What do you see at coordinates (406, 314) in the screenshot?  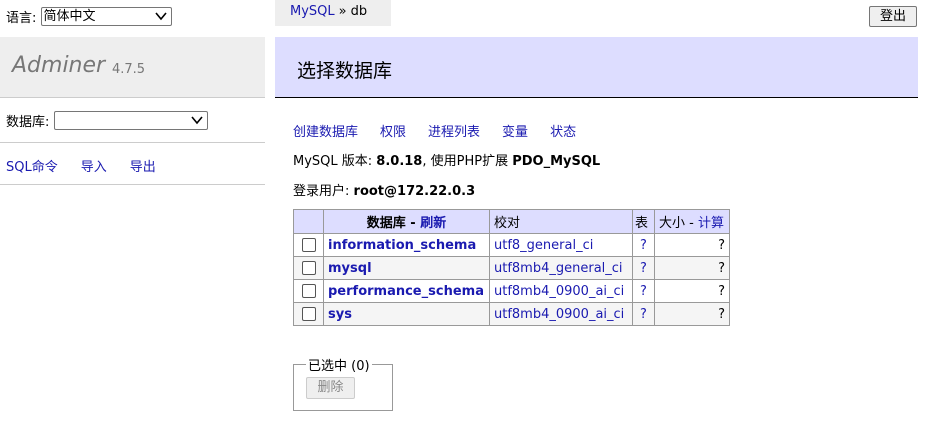 I see `database-name-cell: sys` at bounding box center [406, 314].